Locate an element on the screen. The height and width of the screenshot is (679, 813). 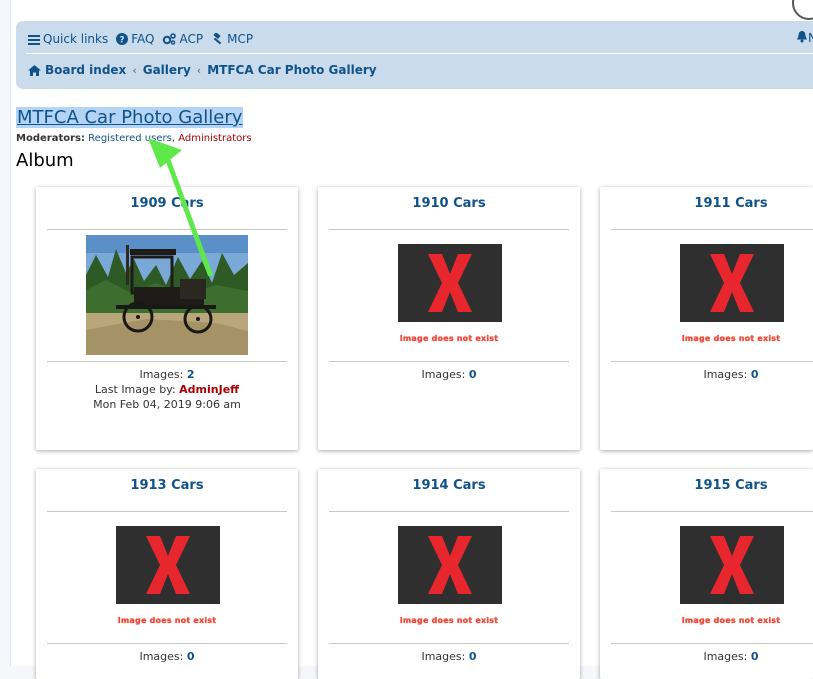
images-count: 2 is located at coordinates (190, 374).